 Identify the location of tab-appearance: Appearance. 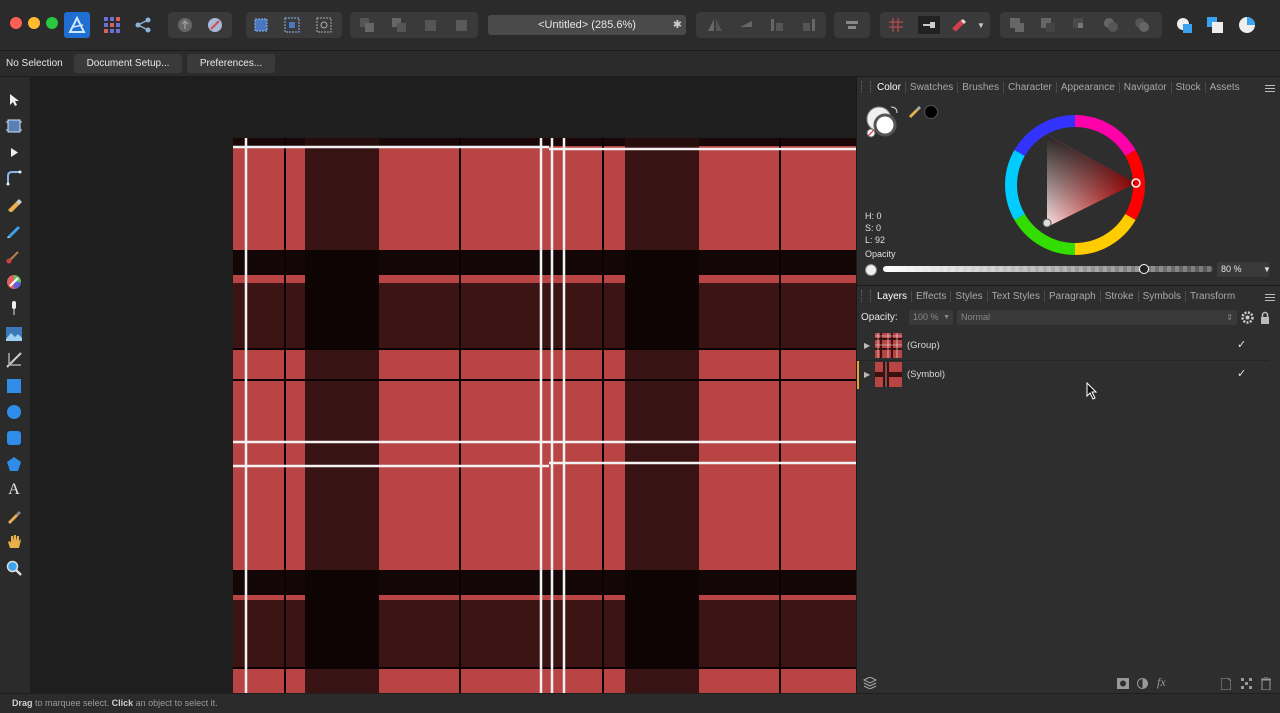
(1088, 87).